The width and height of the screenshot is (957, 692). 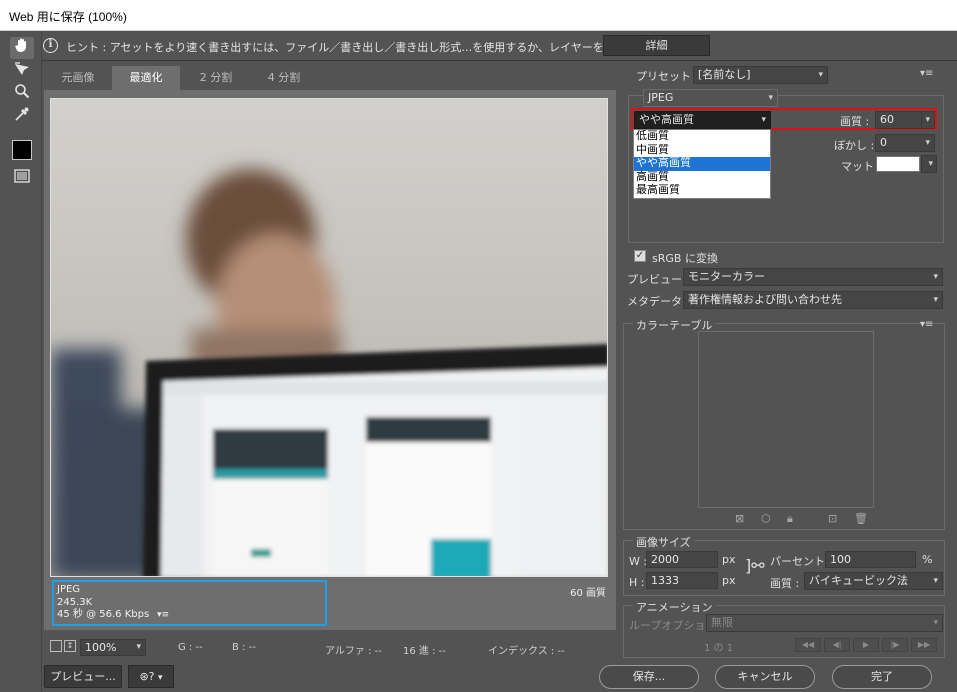 I want to click on compression-quality-value: やや高画質, so click(x=666, y=119).